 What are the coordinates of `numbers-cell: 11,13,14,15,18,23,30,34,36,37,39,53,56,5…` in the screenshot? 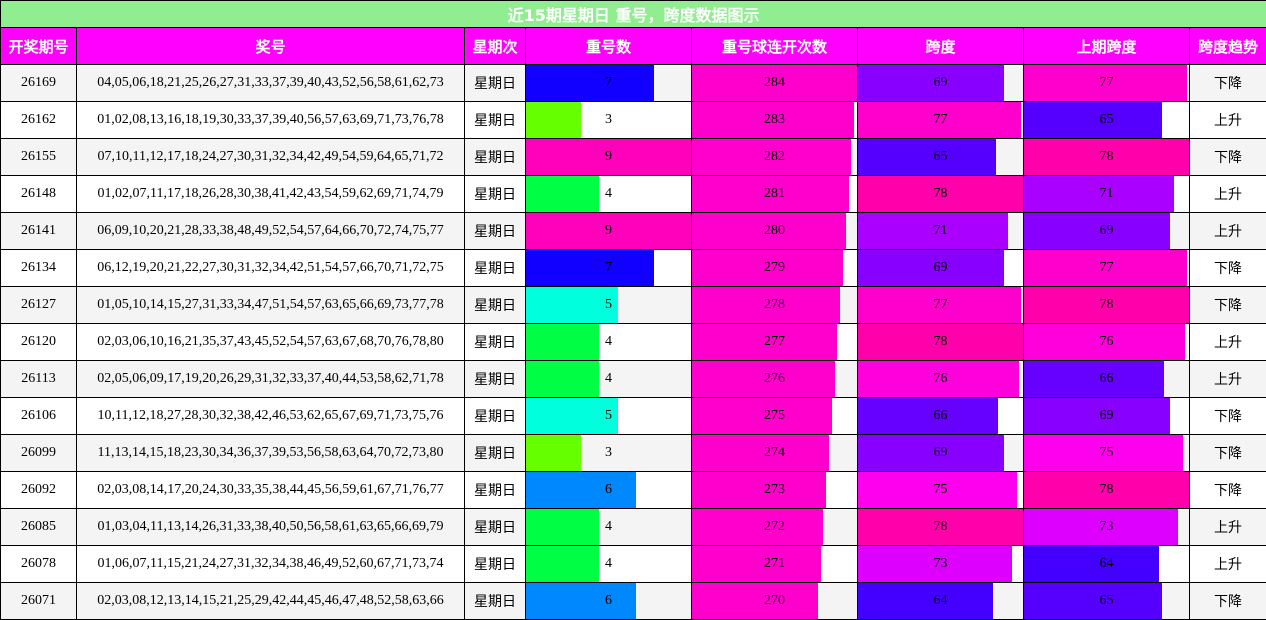 It's located at (270, 453).